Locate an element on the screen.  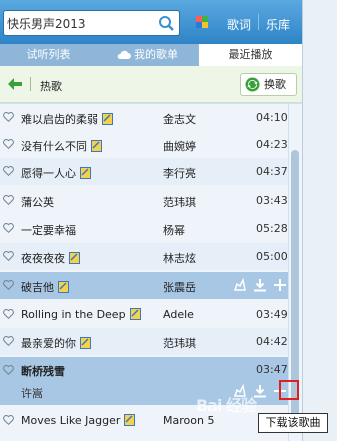
download-icon is located at coordinates (260, 285).